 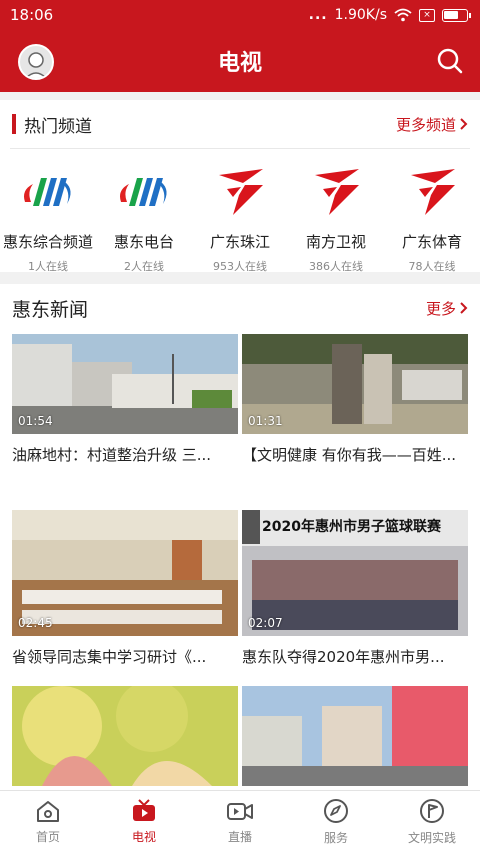 I want to click on video-thumbnail: 2020年惠州市男子篮球联赛 02:07, so click(x=355, y=573).